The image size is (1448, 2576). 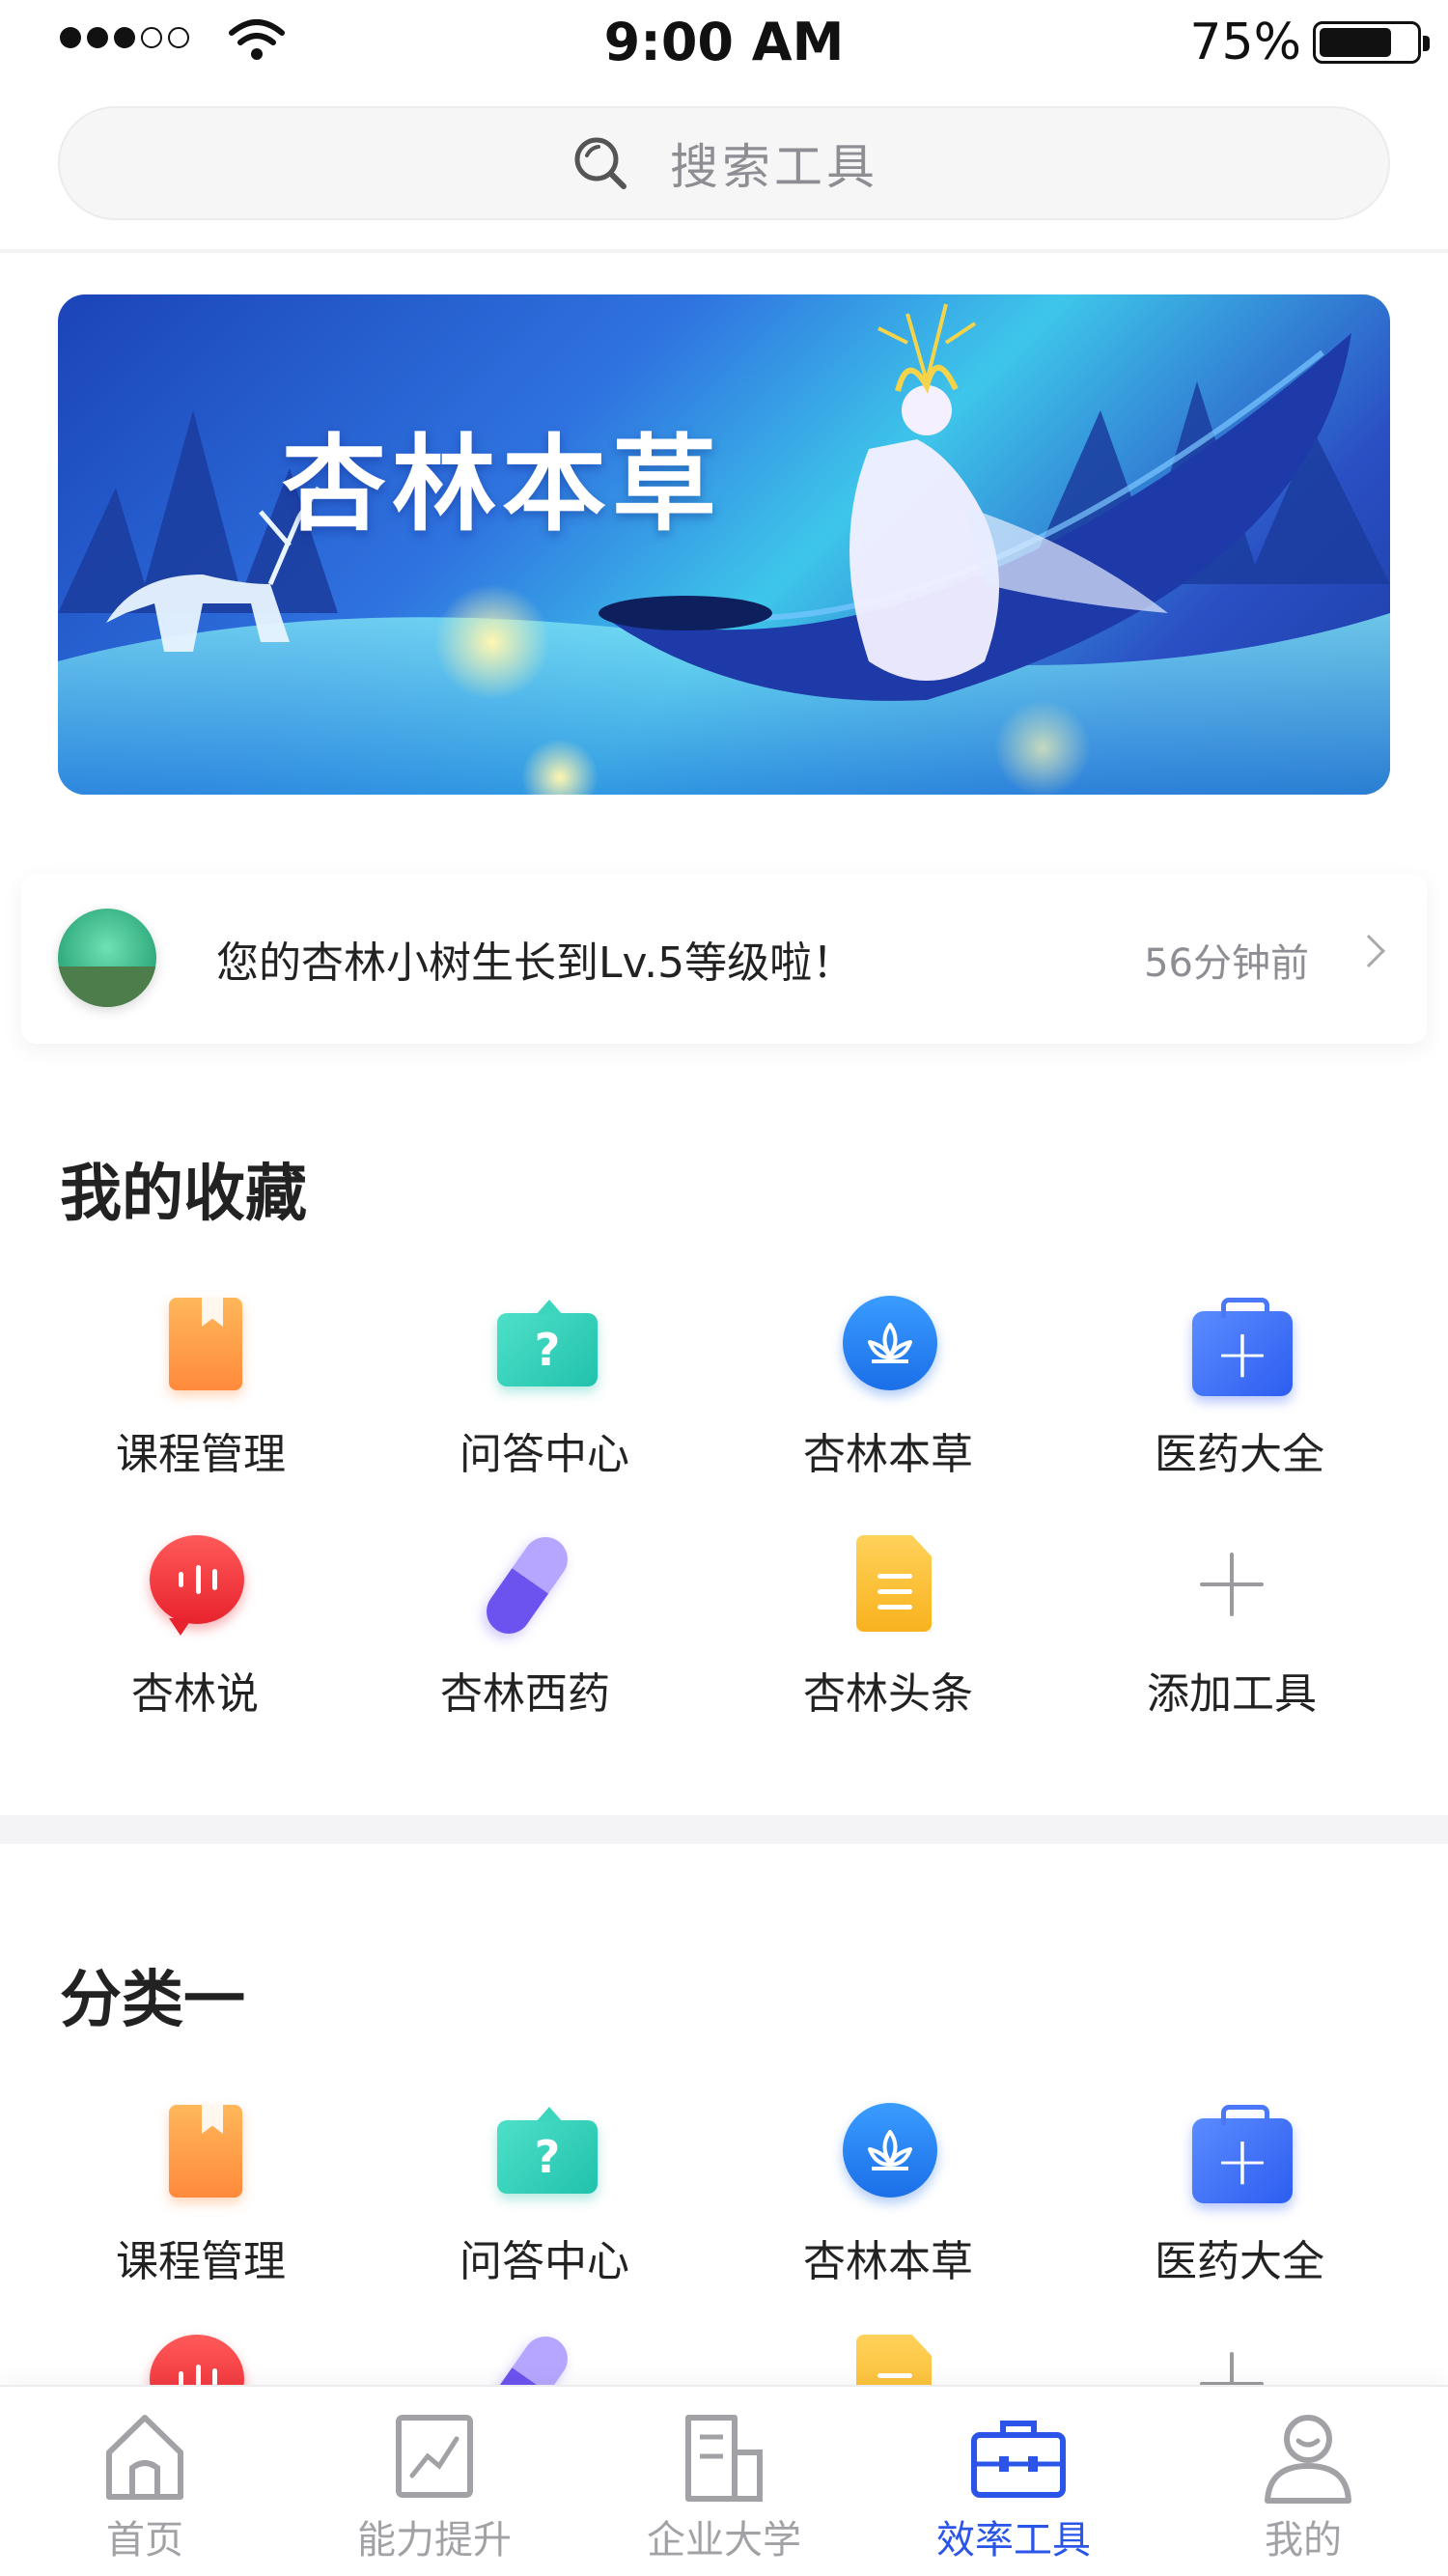 What do you see at coordinates (197, 1586) in the screenshot?
I see `speech-icon` at bounding box center [197, 1586].